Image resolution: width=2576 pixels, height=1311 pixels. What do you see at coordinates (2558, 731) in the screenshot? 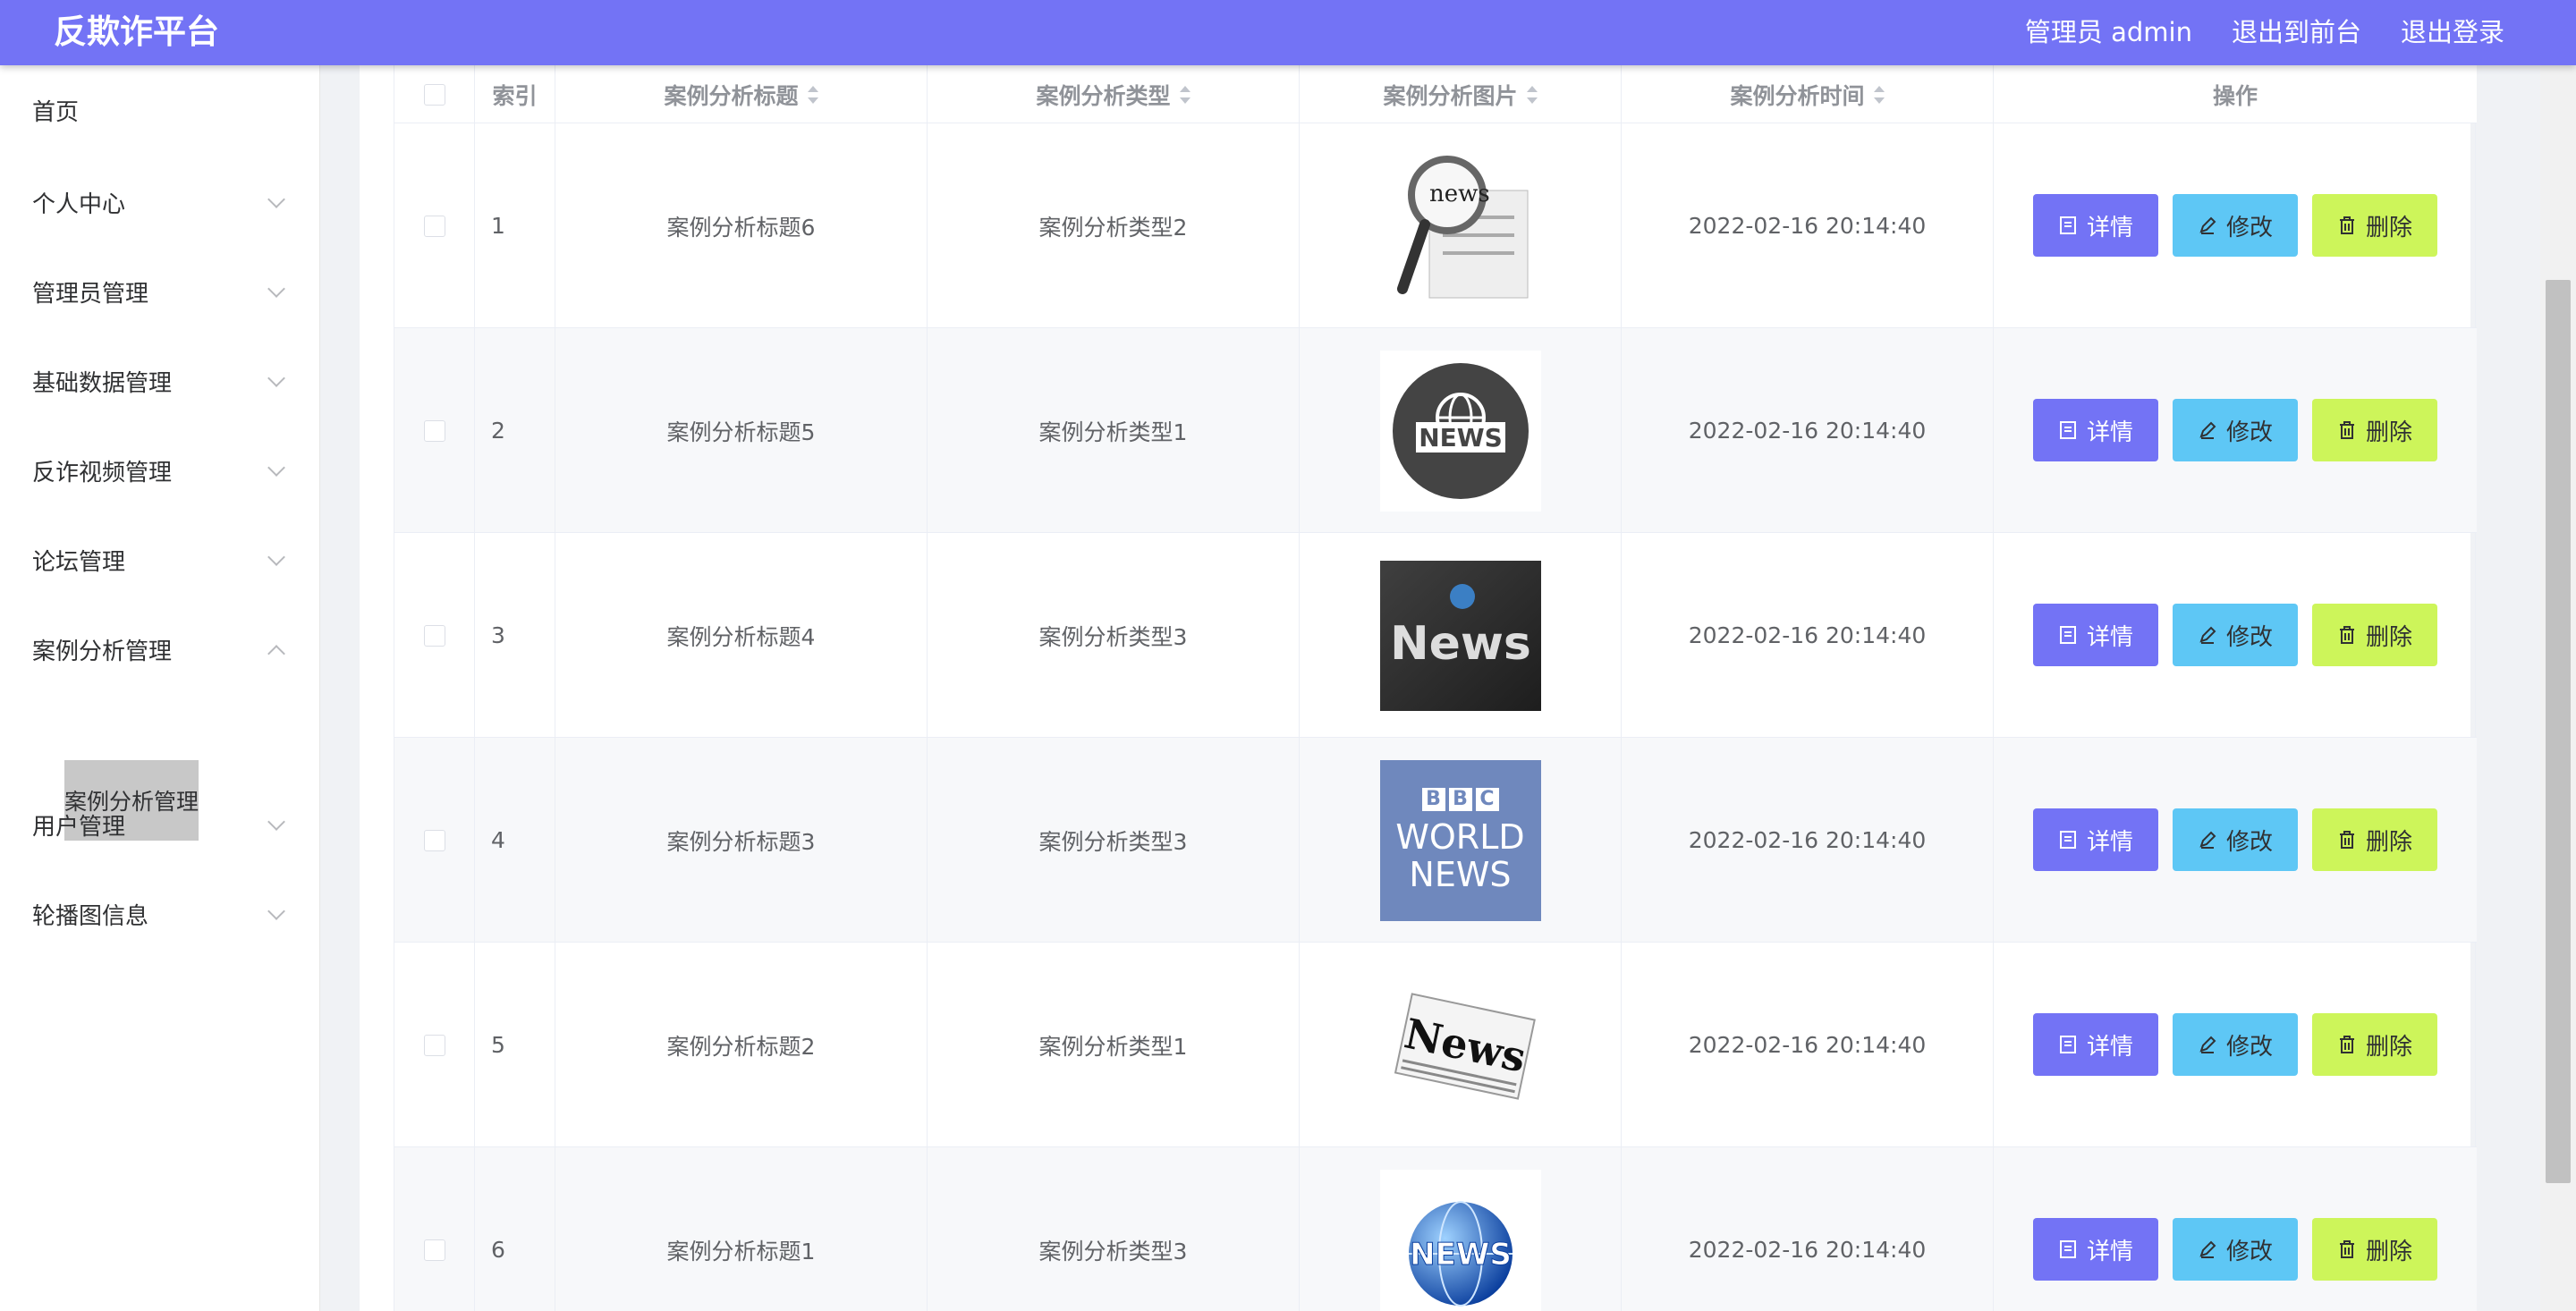
I see `scrollbar-thumb` at bounding box center [2558, 731].